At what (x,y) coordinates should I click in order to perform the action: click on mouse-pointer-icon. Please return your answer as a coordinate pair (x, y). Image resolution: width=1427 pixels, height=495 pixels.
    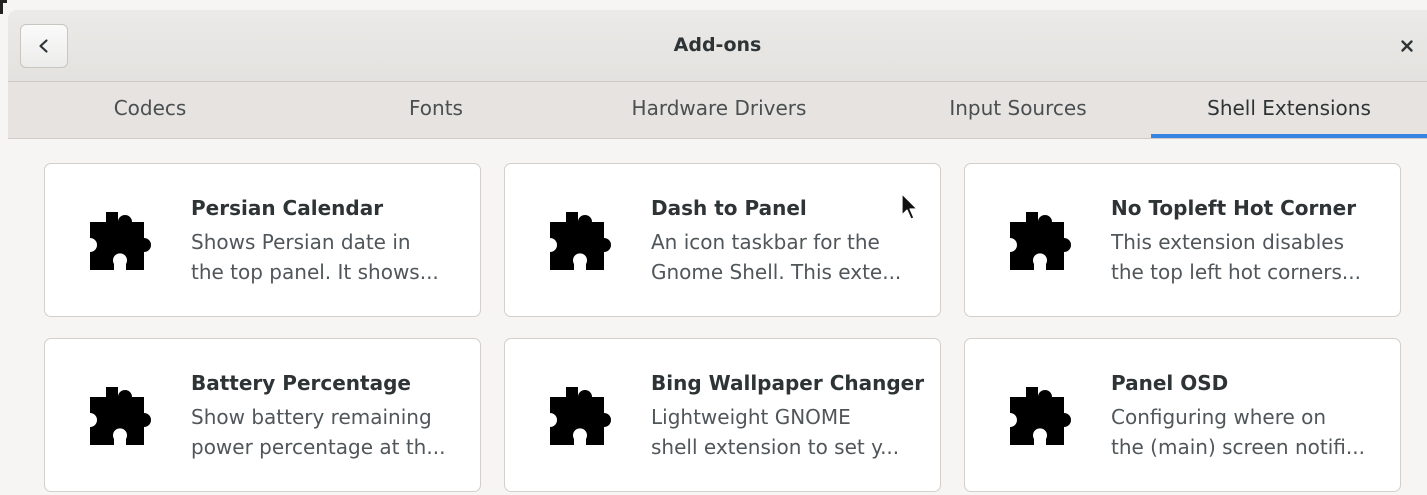
    Looking at the image, I should click on (909, 206).